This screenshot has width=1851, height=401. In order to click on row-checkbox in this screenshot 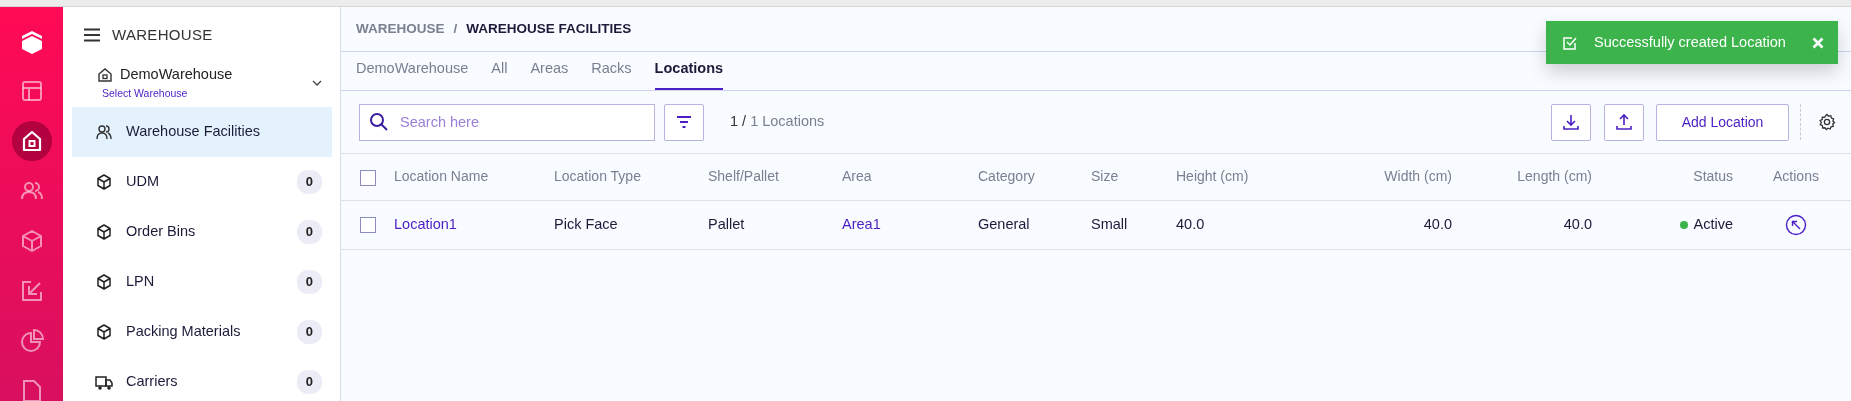, I will do `click(368, 224)`.